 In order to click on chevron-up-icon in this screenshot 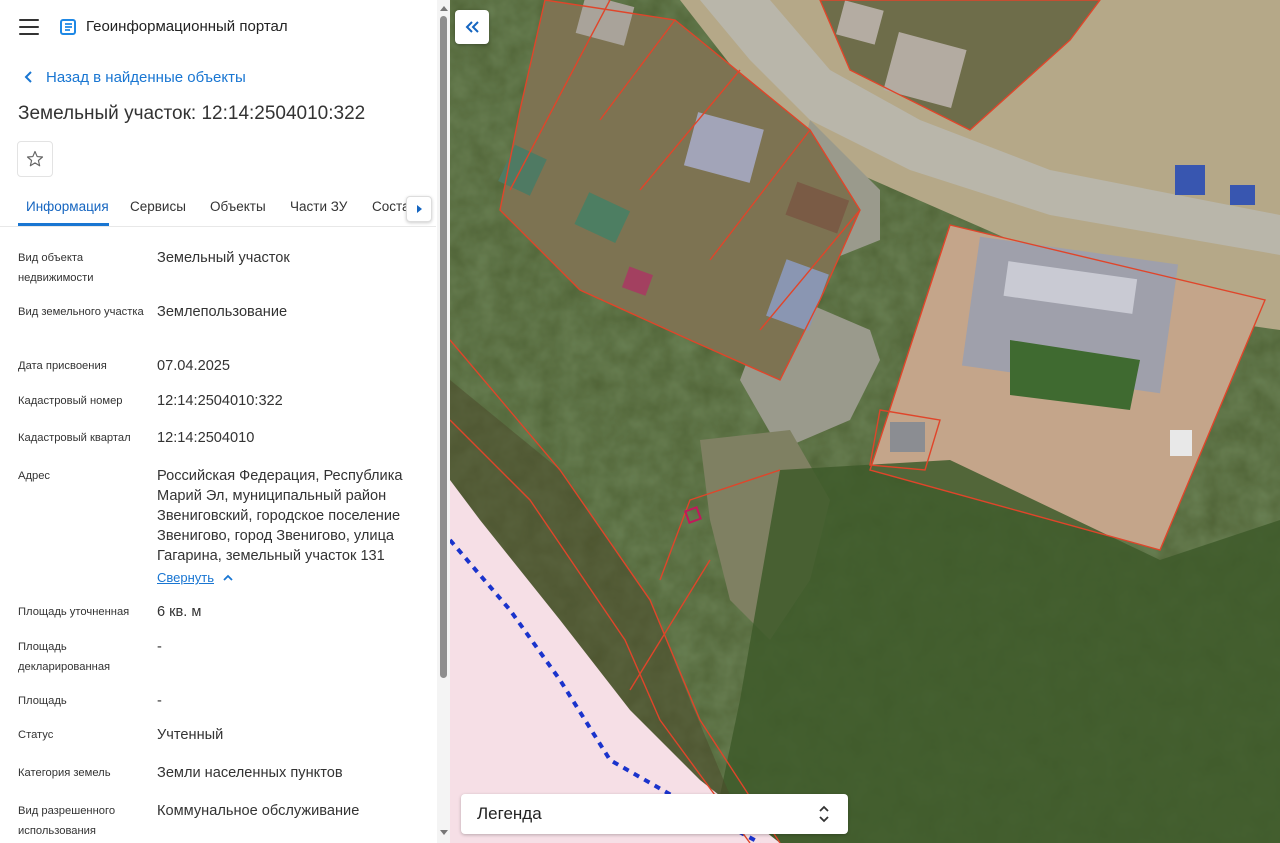, I will do `click(228, 577)`.